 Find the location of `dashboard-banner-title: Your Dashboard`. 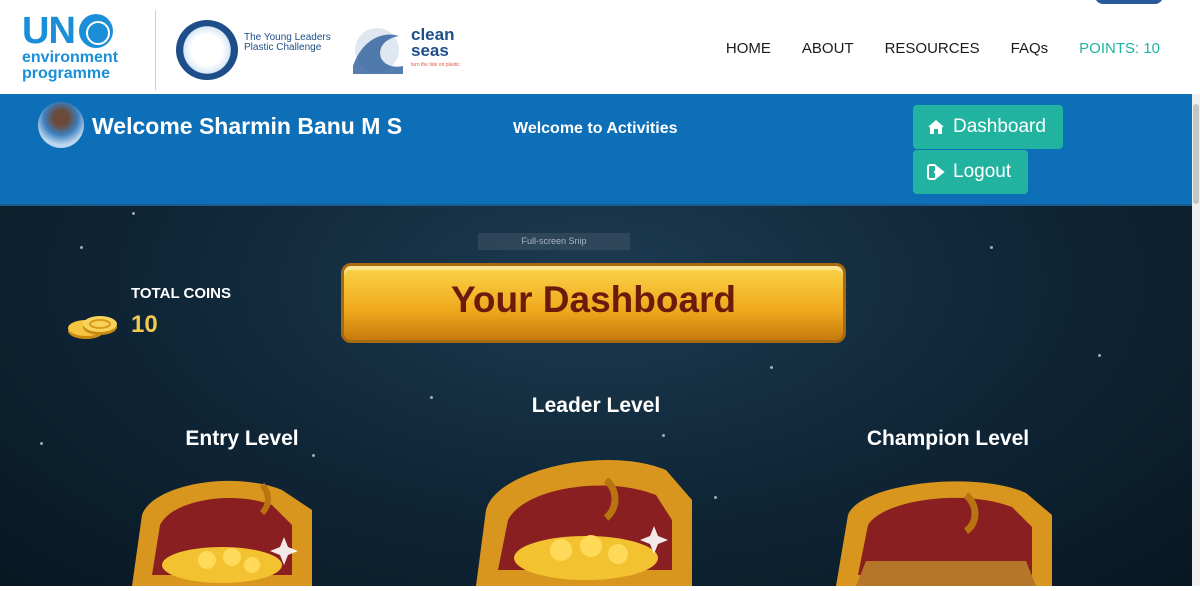

dashboard-banner-title: Your Dashboard is located at coordinates (593, 299).